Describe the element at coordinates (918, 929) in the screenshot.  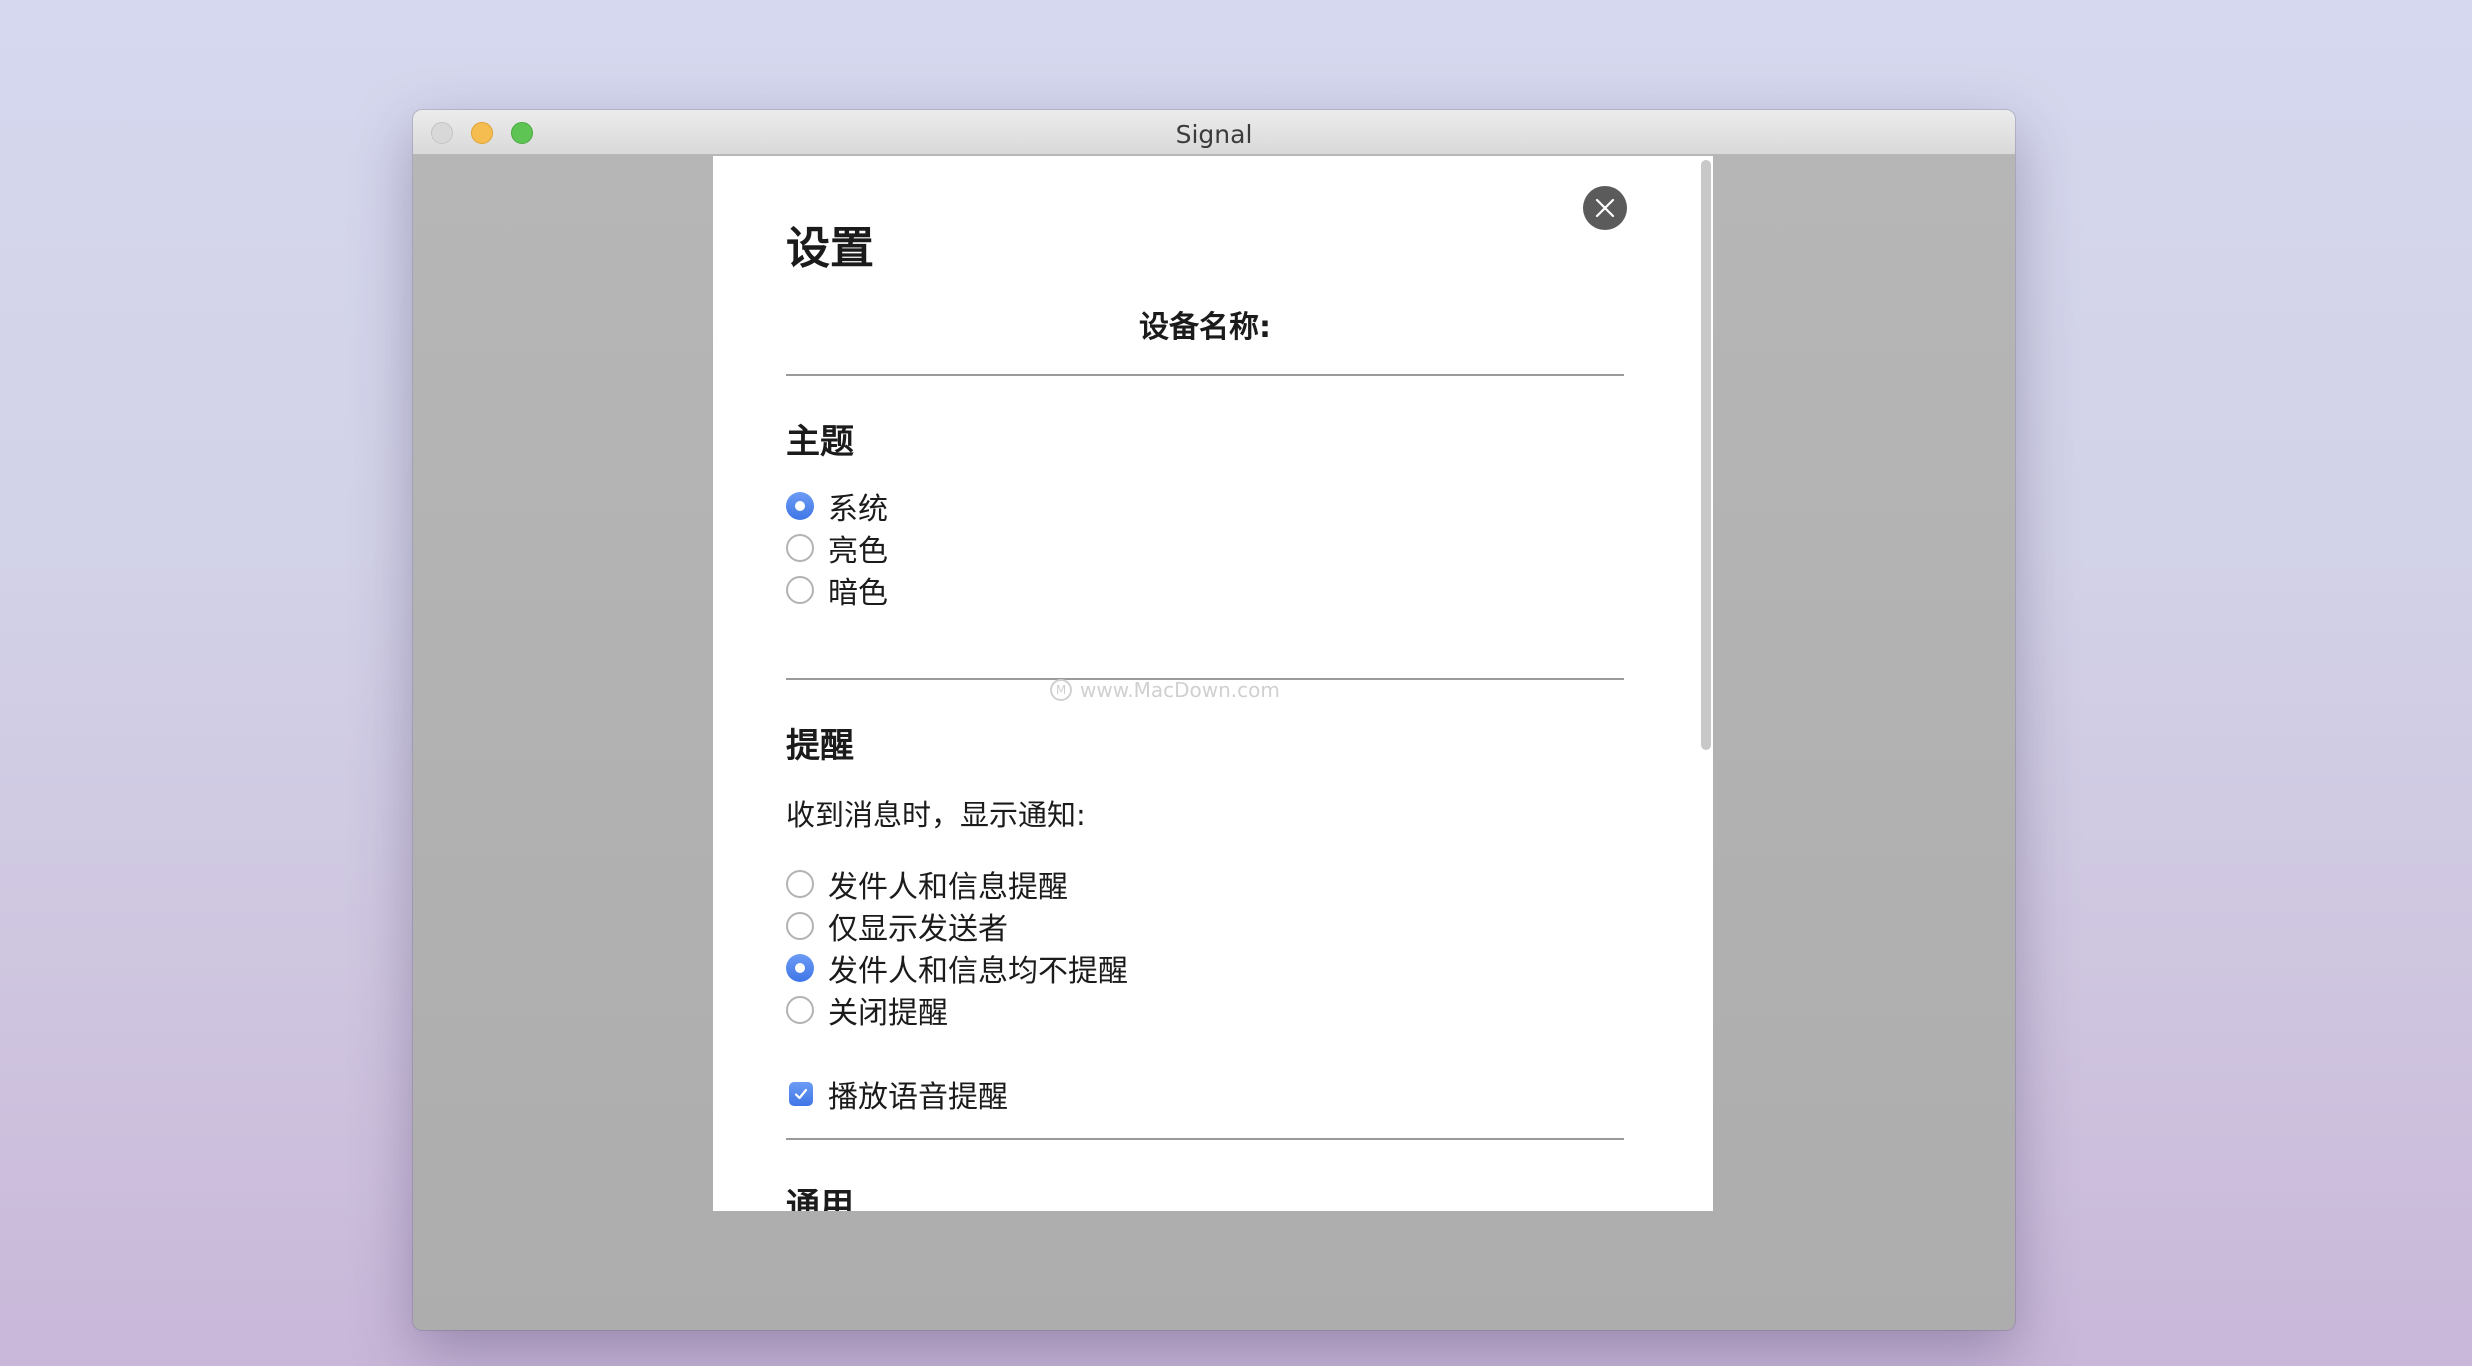
I see `option-label: 仅显示发送者` at that location.